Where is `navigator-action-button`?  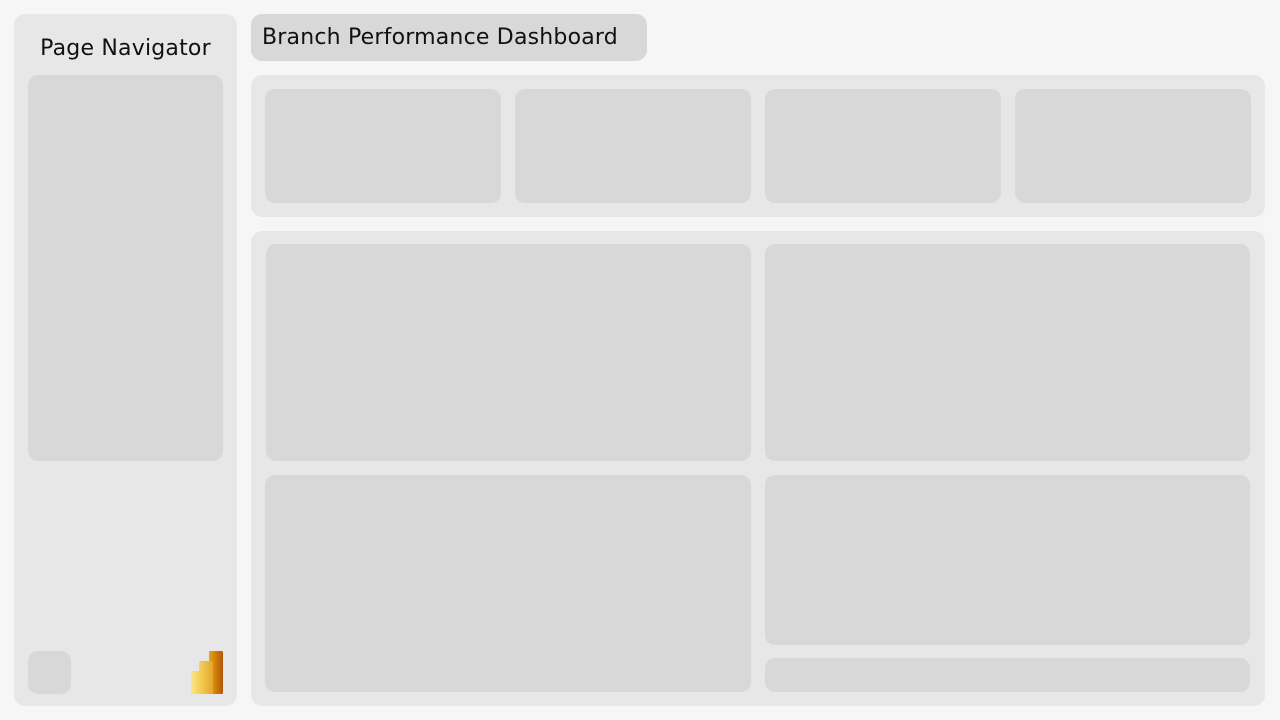
navigator-action-button is located at coordinates (49, 672).